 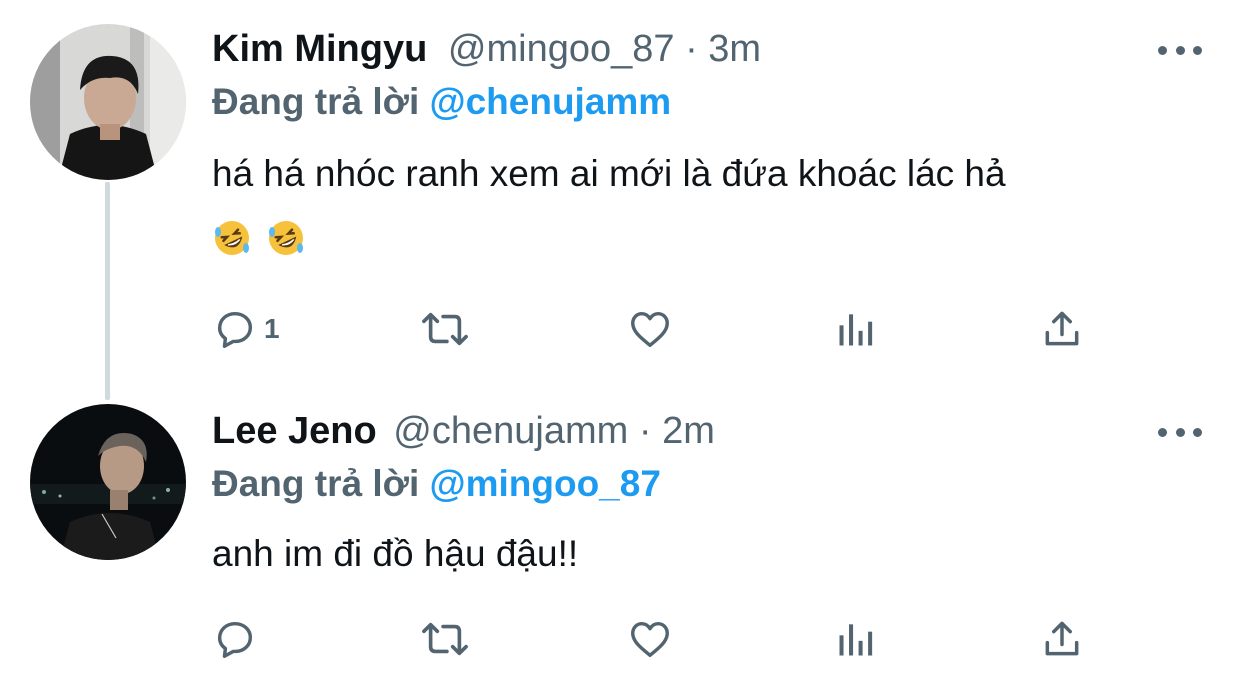 What do you see at coordinates (319, 49) in the screenshot?
I see `display-name: Kim Mingyu` at bounding box center [319, 49].